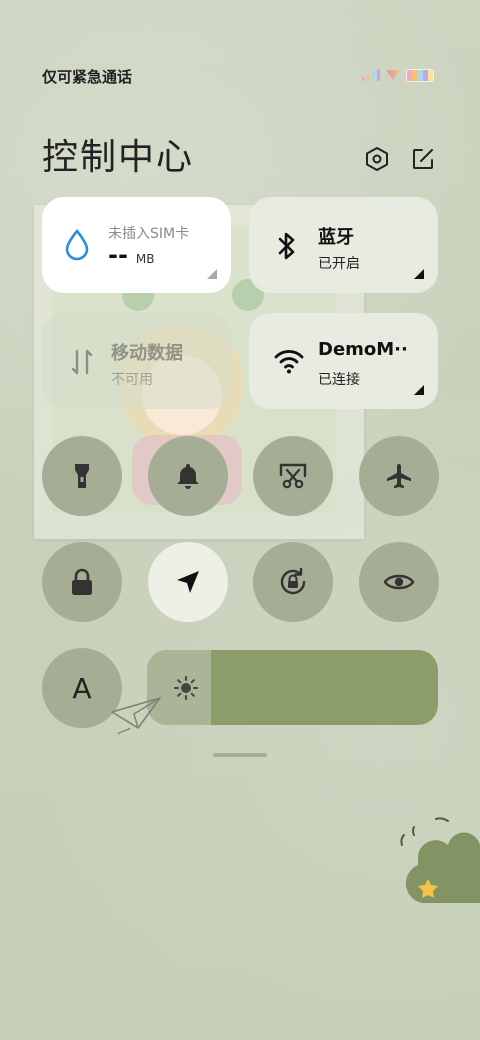 The width and height of the screenshot is (480, 1040). I want to click on page-title: 控制中心, so click(118, 157).